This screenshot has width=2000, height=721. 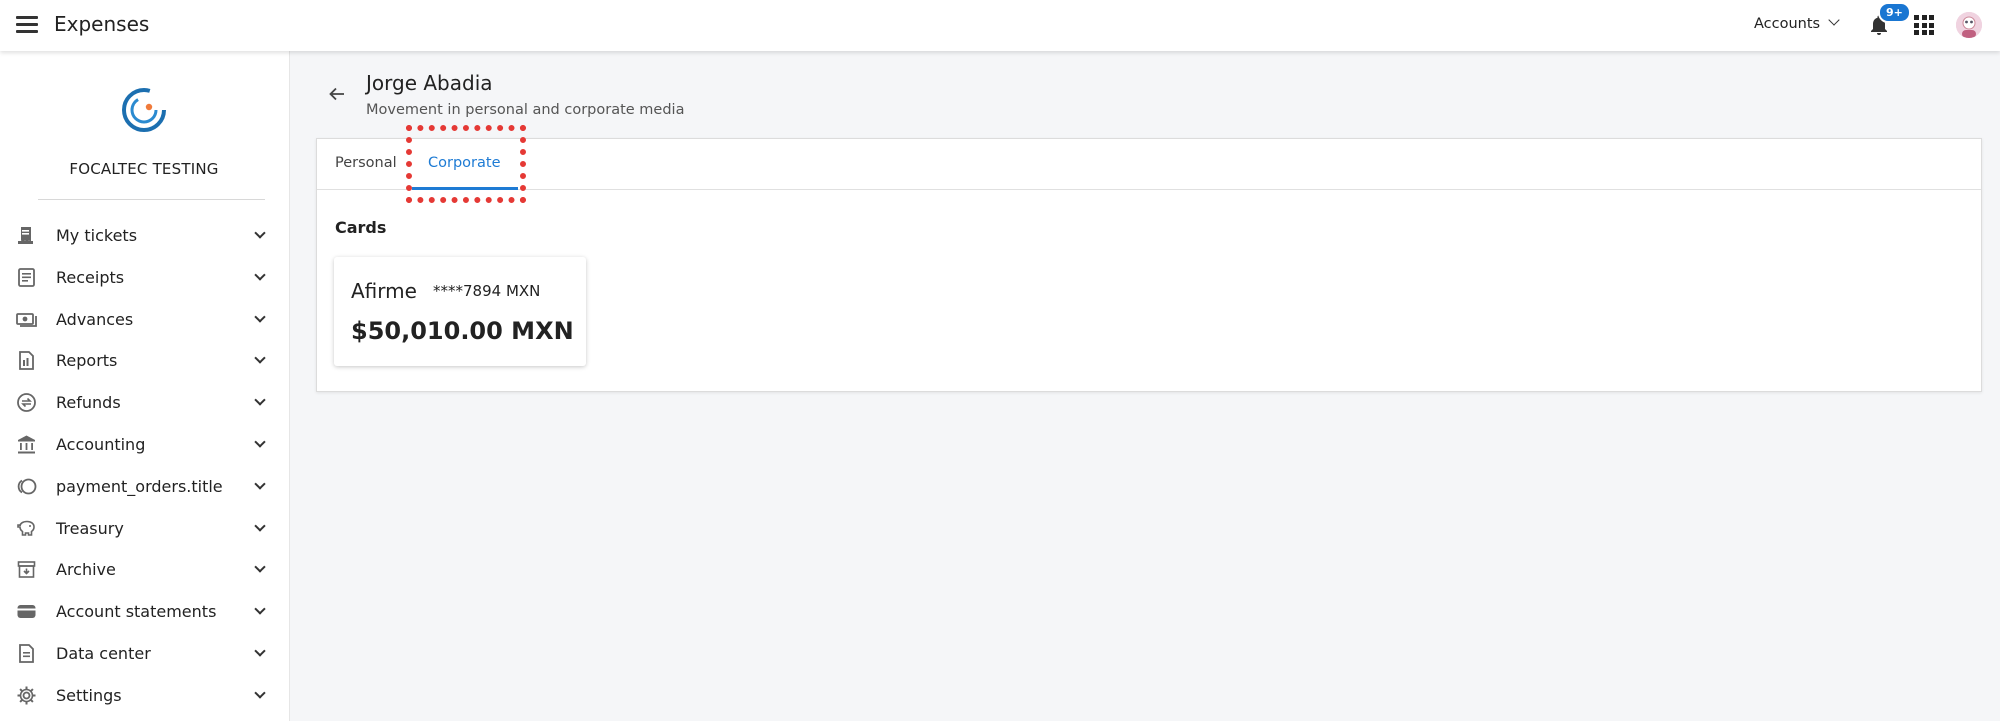 What do you see at coordinates (366, 163) in the screenshot?
I see `tab-personal: Personal` at bounding box center [366, 163].